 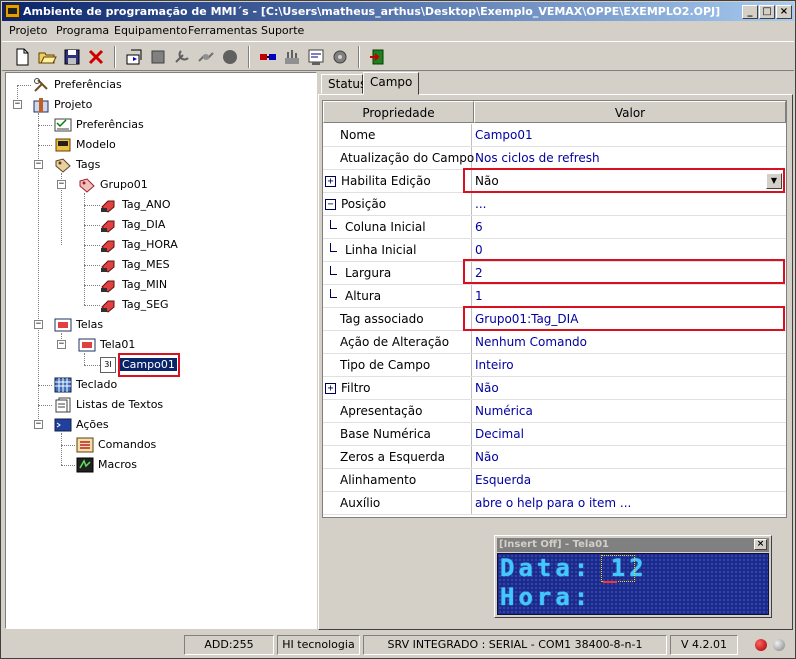 I want to click on property-value: Campo01, so click(x=504, y=135).